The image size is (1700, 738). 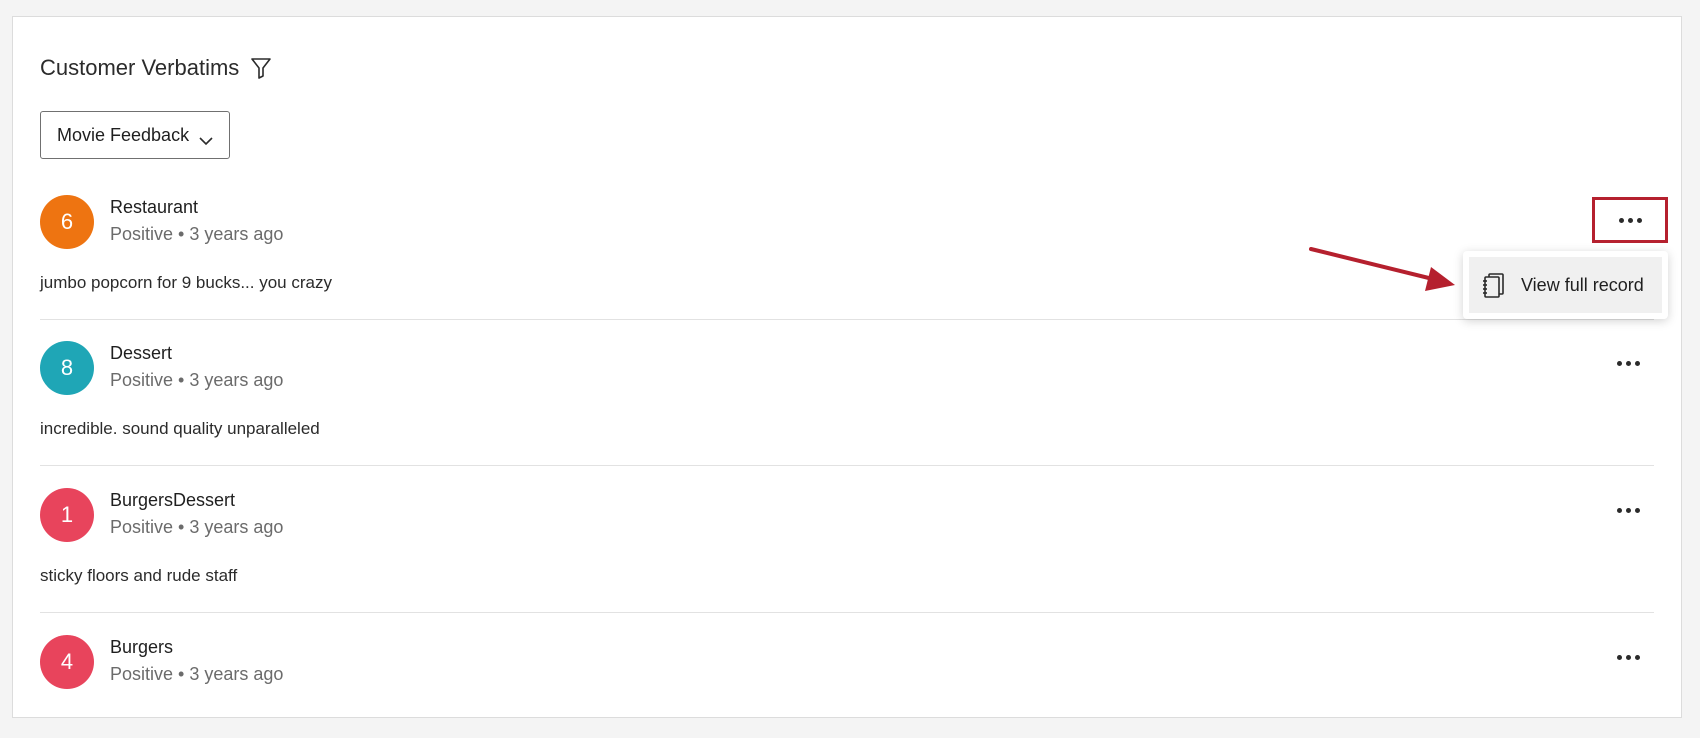 I want to click on avatar: 1, so click(x=67, y=515).